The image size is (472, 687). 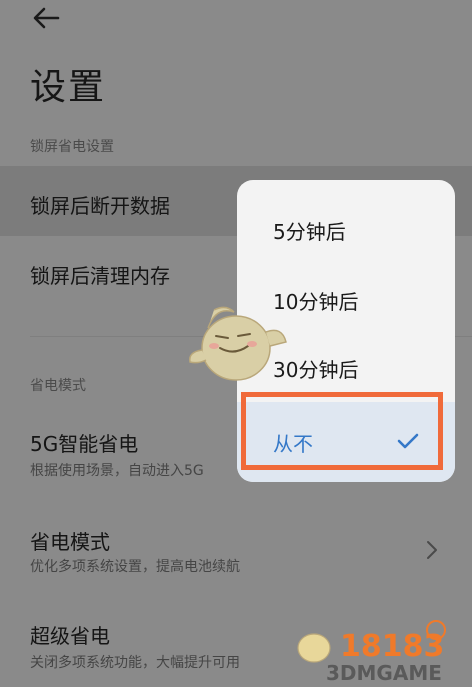 I want to click on watermark-logo-text: 18183, so click(x=392, y=646).